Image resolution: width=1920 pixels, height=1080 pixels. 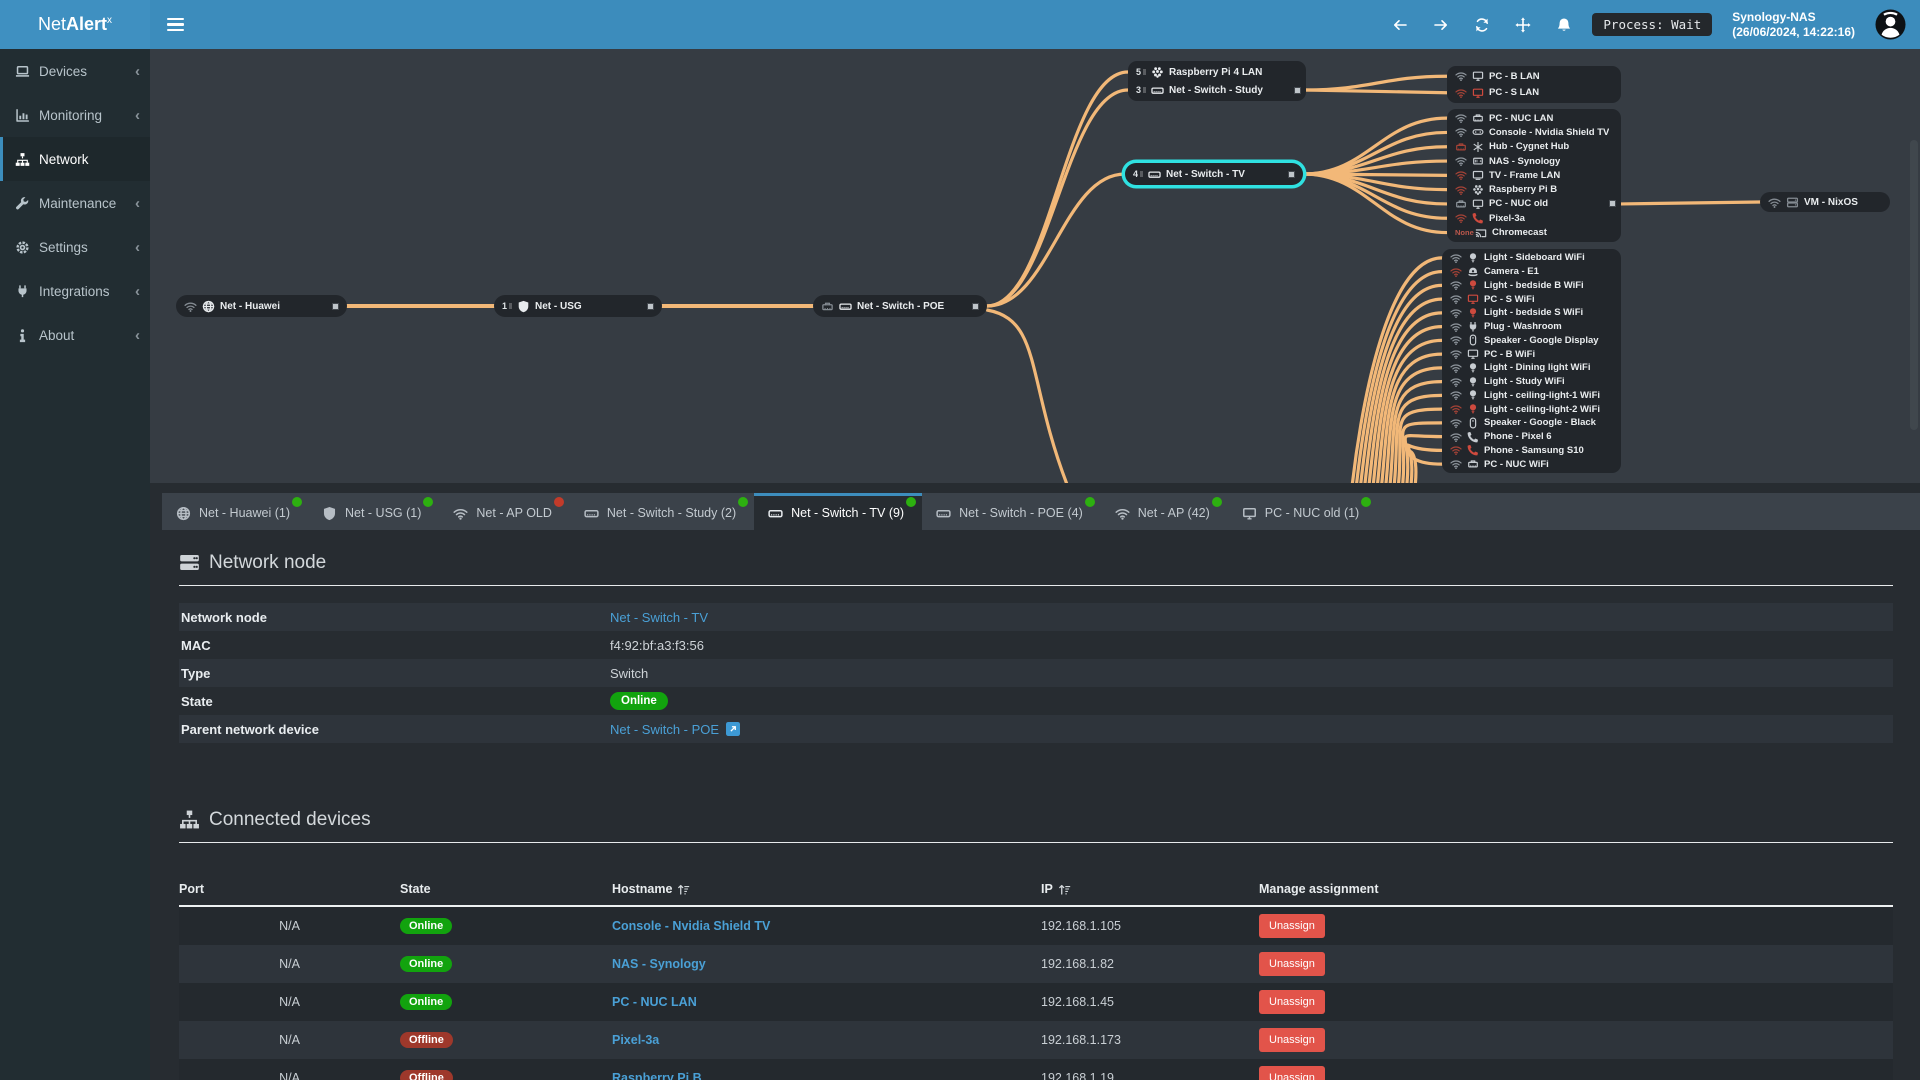 What do you see at coordinates (1150, 889) in the screenshot?
I see `column-header-ip: IP` at bounding box center [1150, 889].